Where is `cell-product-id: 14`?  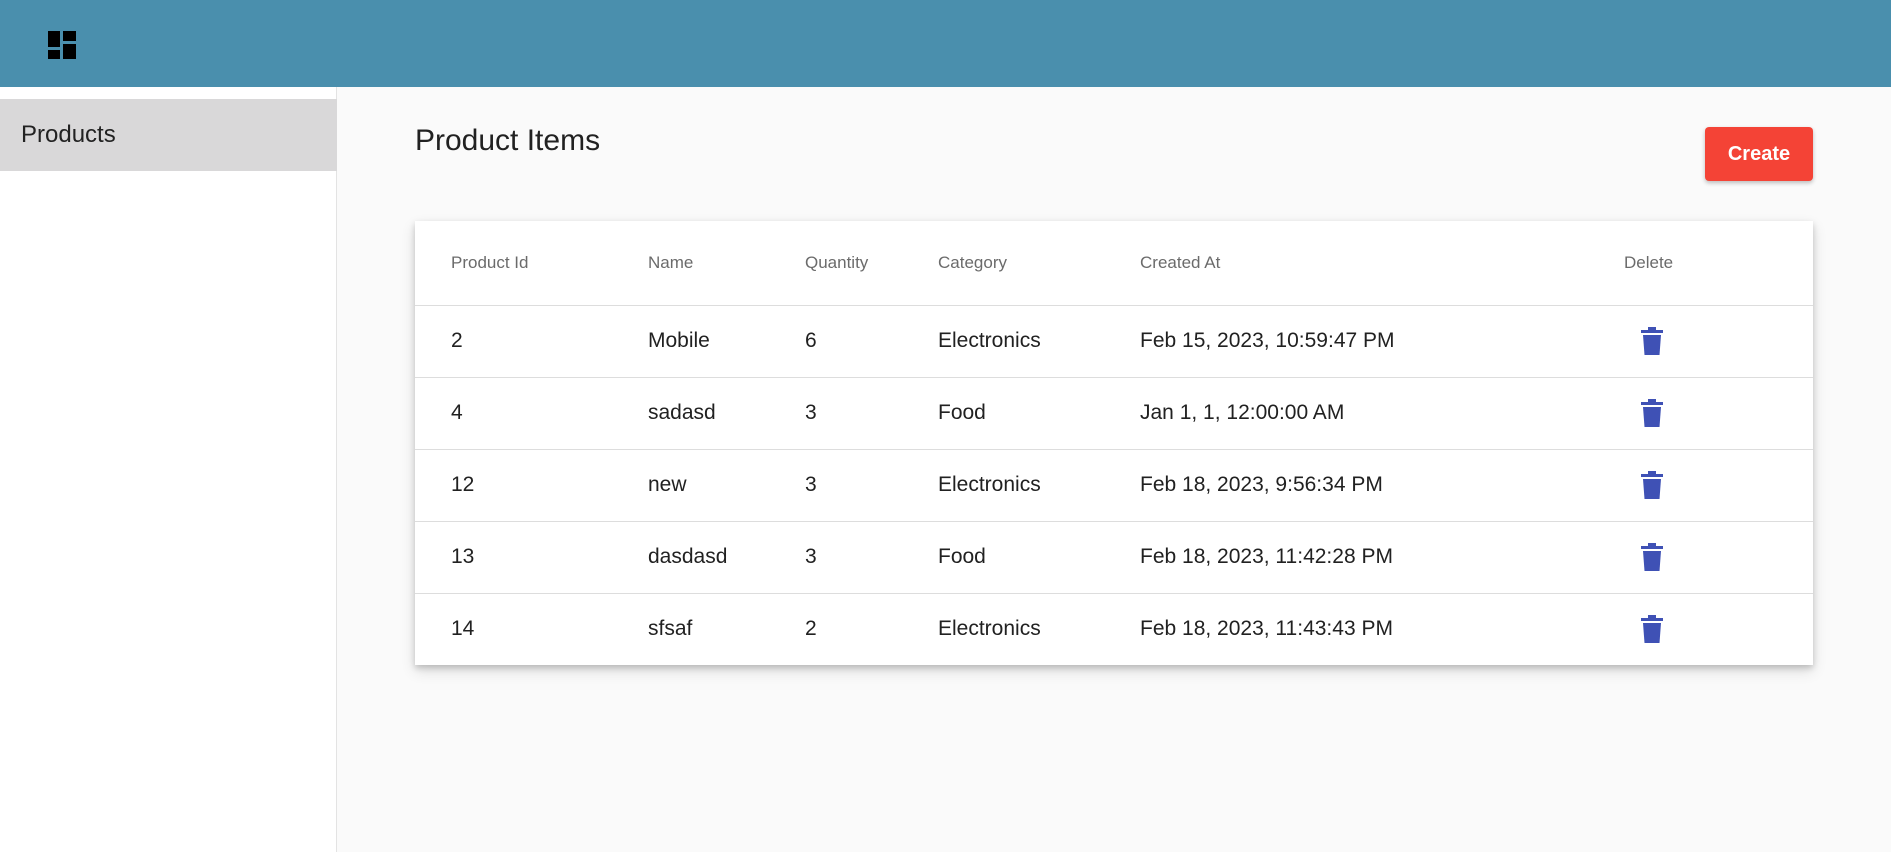 cell-product-id: 14 is located at coordinates (463, 629).